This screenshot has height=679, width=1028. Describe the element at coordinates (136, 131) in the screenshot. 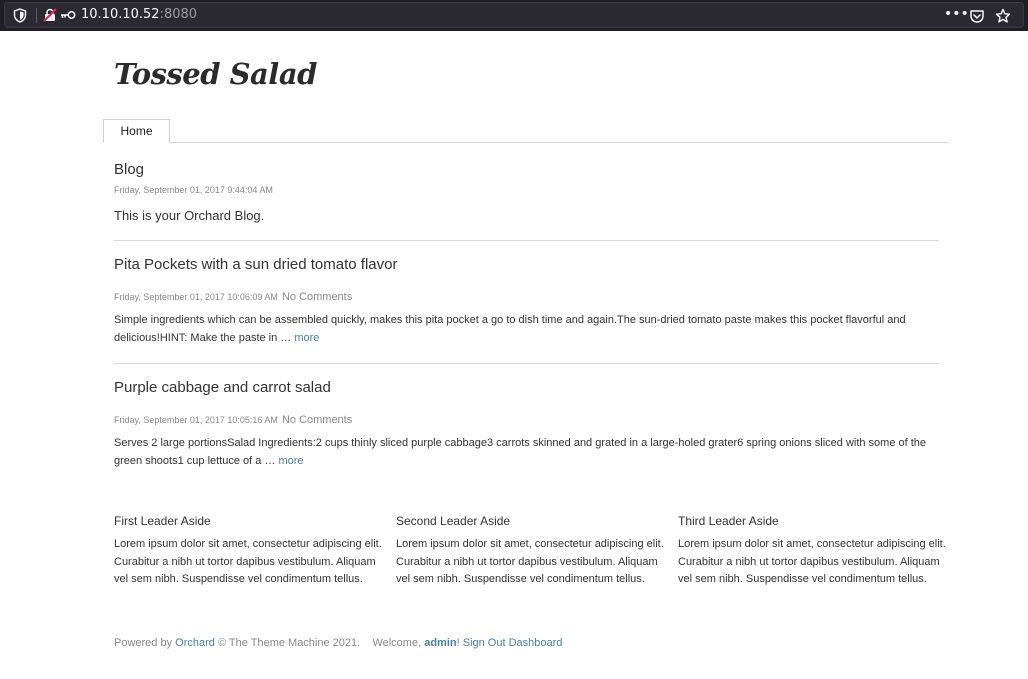

I see `tab-home: Home` at that location.